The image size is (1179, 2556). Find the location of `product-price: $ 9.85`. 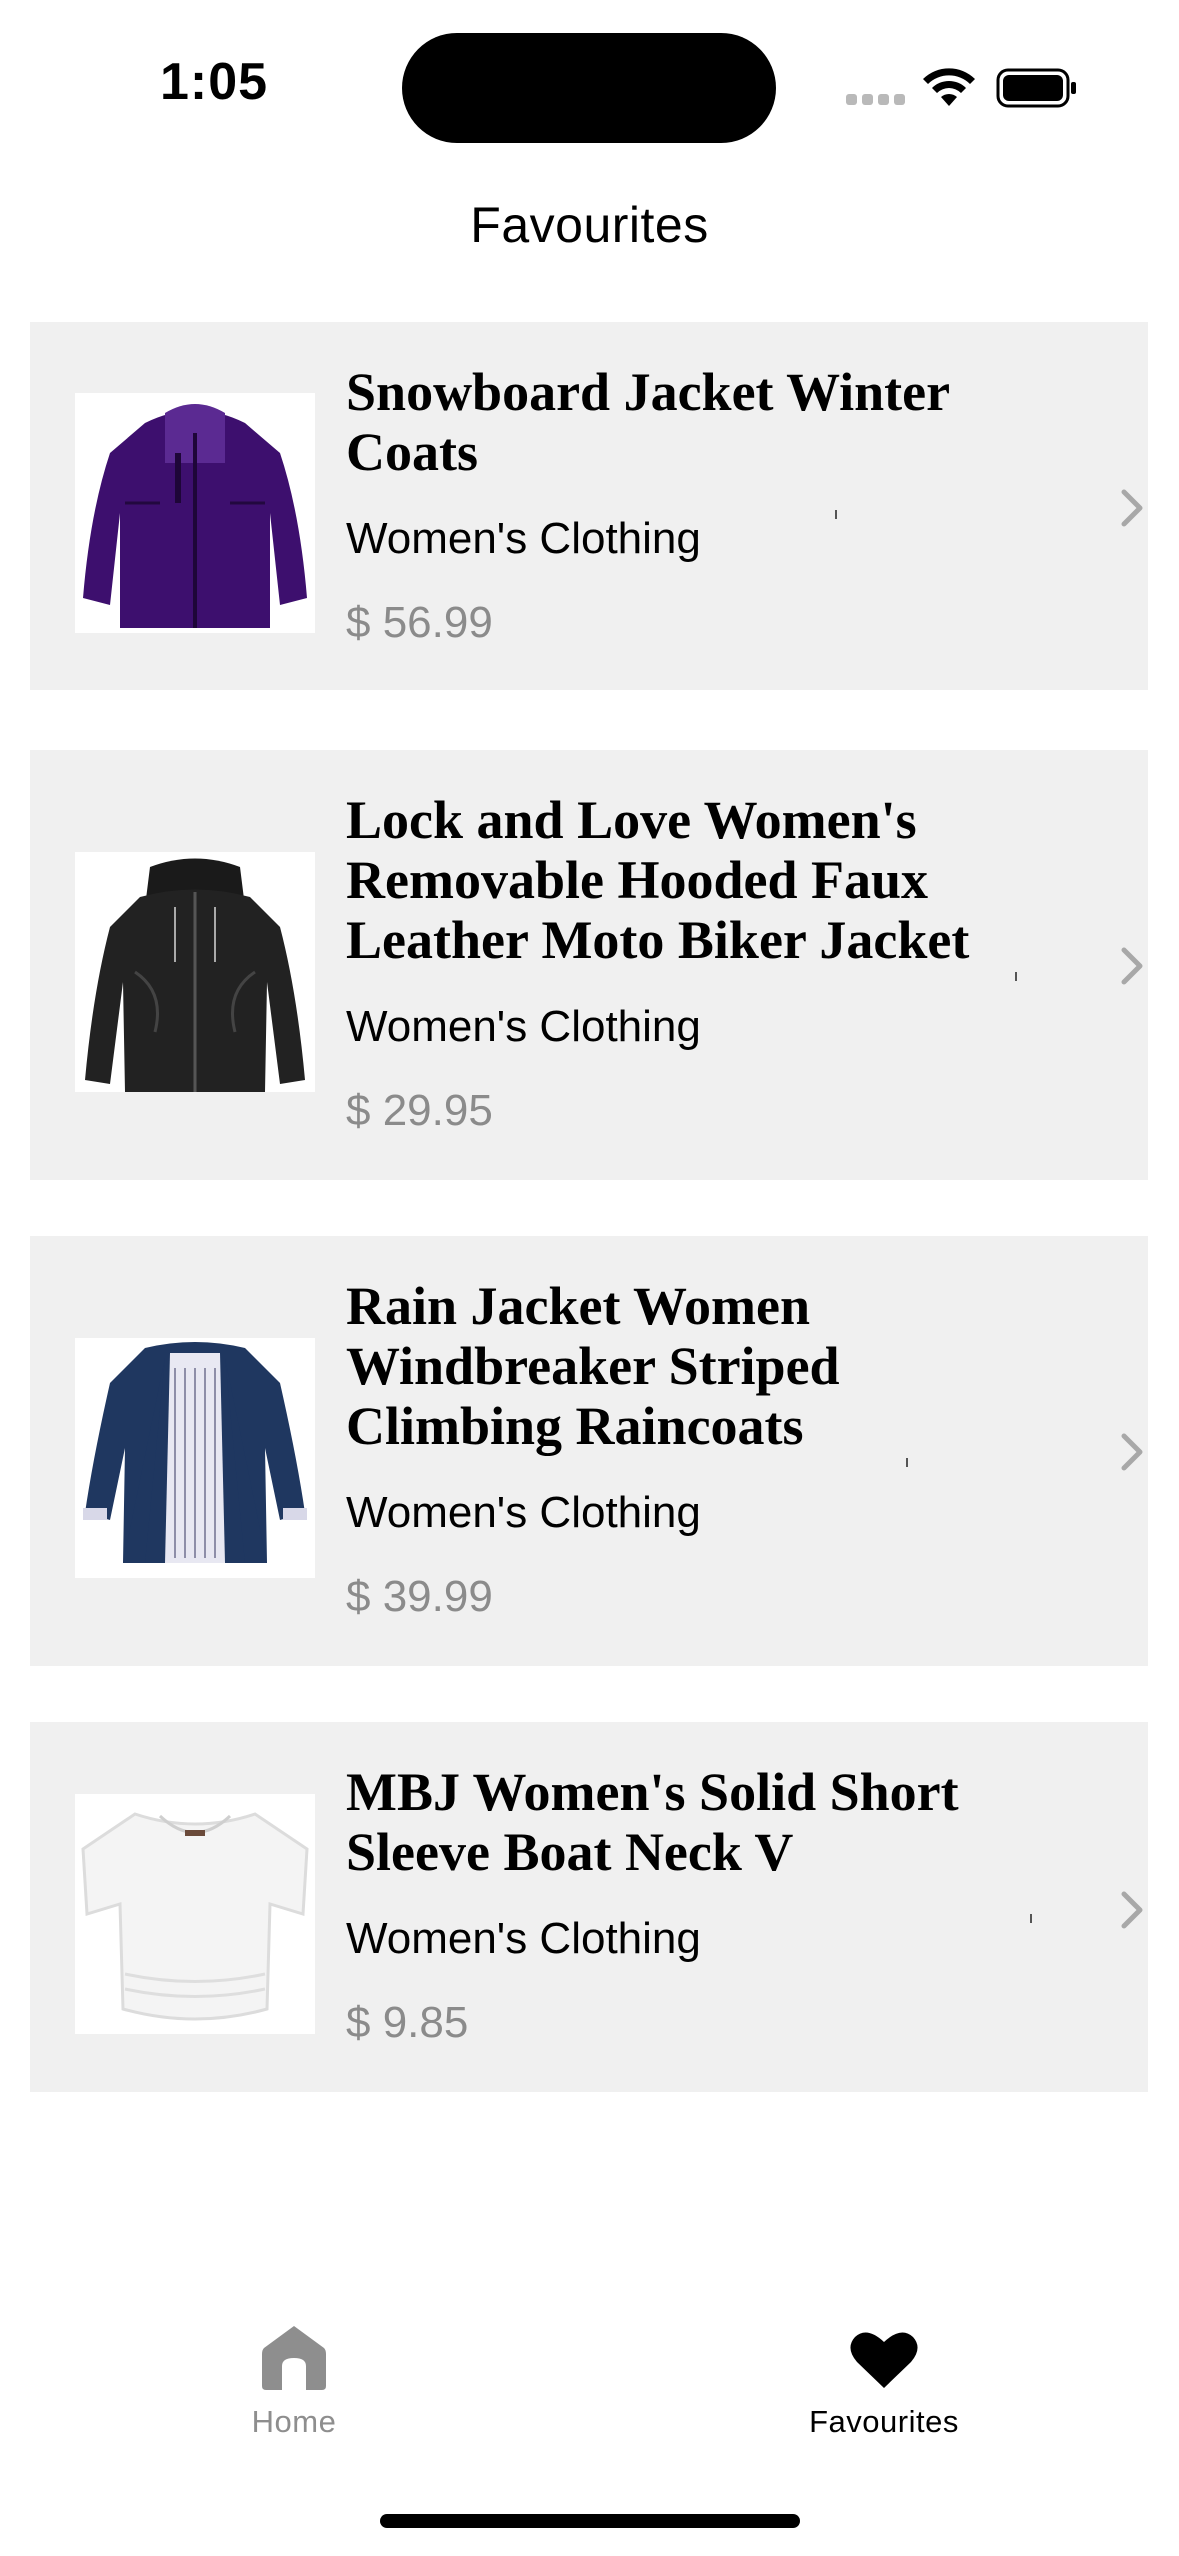

product-price: $ 9.85 is located at coordinates (407, 2022).